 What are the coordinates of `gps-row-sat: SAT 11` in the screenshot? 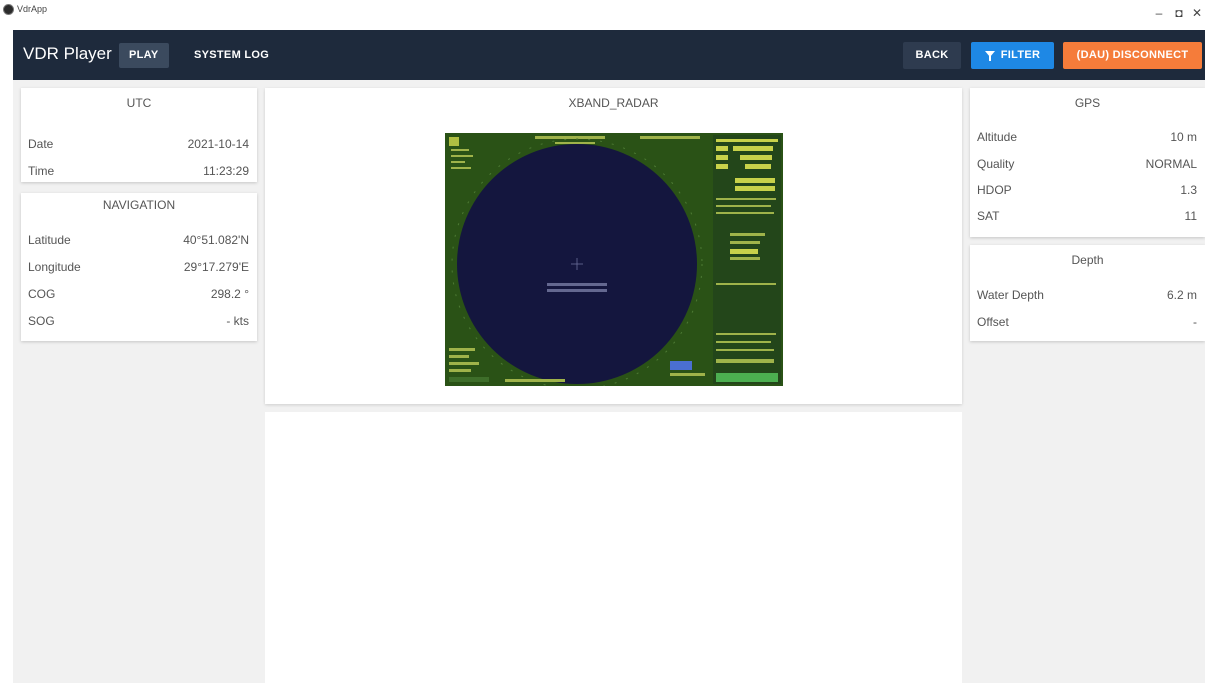 It's located at (1087, 219).